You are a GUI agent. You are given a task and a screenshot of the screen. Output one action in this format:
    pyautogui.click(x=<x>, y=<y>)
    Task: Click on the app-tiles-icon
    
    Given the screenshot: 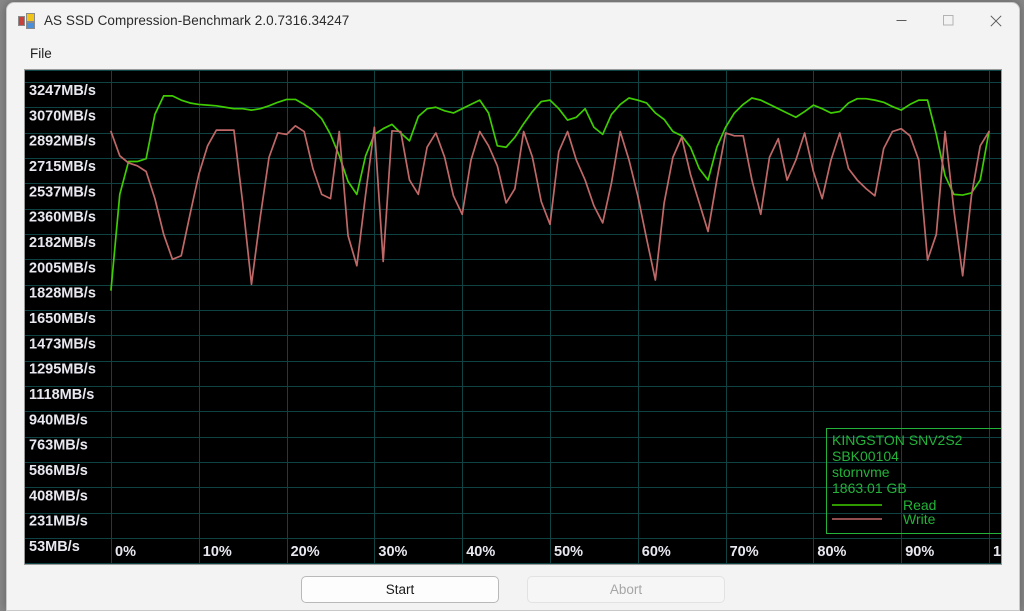 What is the action you would take?
    pyautogui.click(x=26, y=20)
    